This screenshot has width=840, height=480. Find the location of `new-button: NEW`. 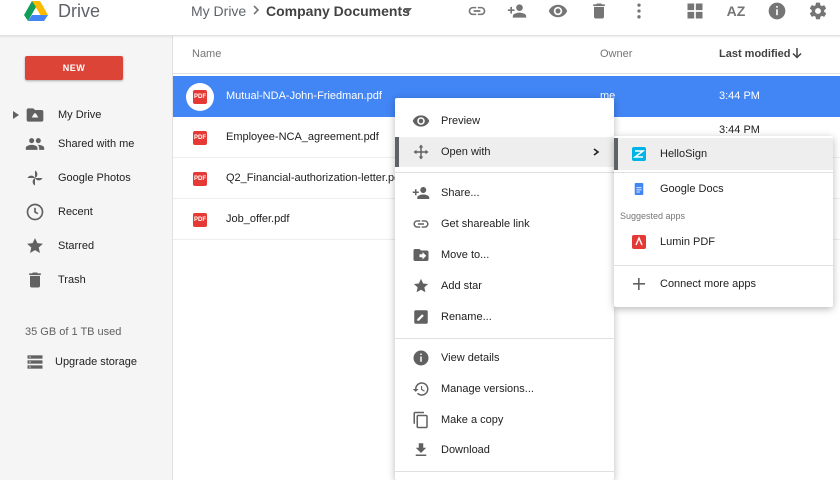

new-button: NEW is located at coordinates (74, 68).